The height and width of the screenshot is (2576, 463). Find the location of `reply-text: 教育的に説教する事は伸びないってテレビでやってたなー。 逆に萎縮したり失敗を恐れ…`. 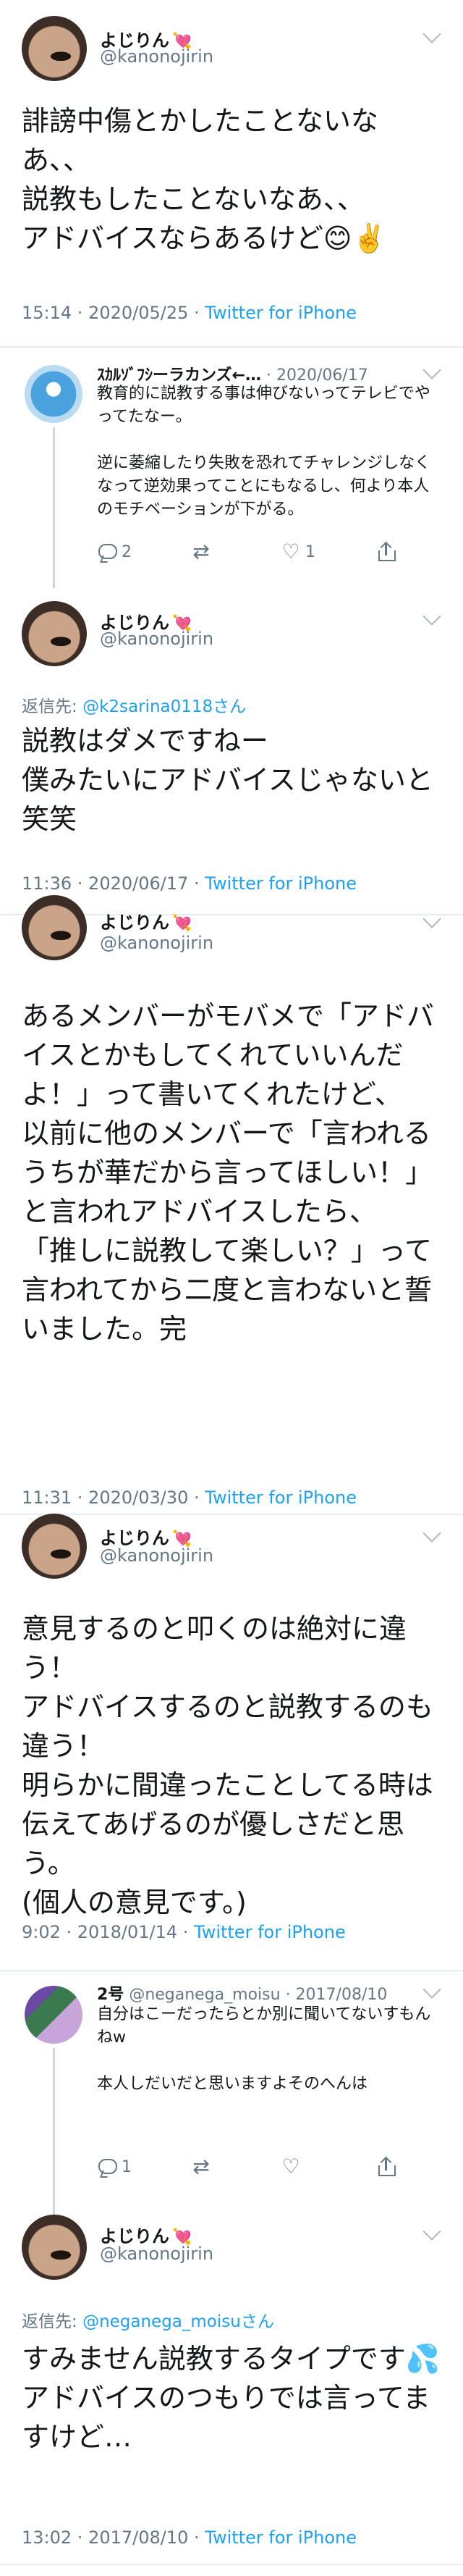

reply-text: 教育的に説教する事は伸びないってテレビでやってたなー。 逆に萎縮したり失敗を恐れ… is located at coordinates (264, 452).